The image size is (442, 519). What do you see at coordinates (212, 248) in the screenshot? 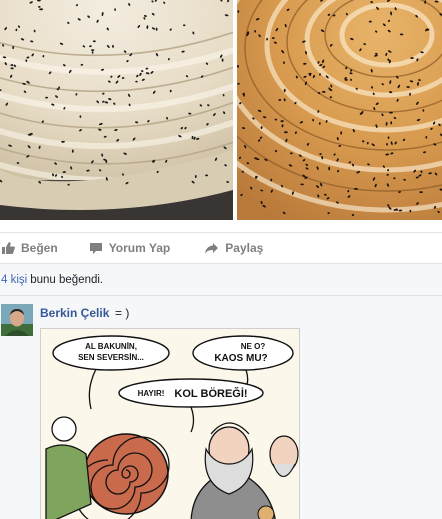
I see `share-arrow-icon` at bounding box center [212, 248].